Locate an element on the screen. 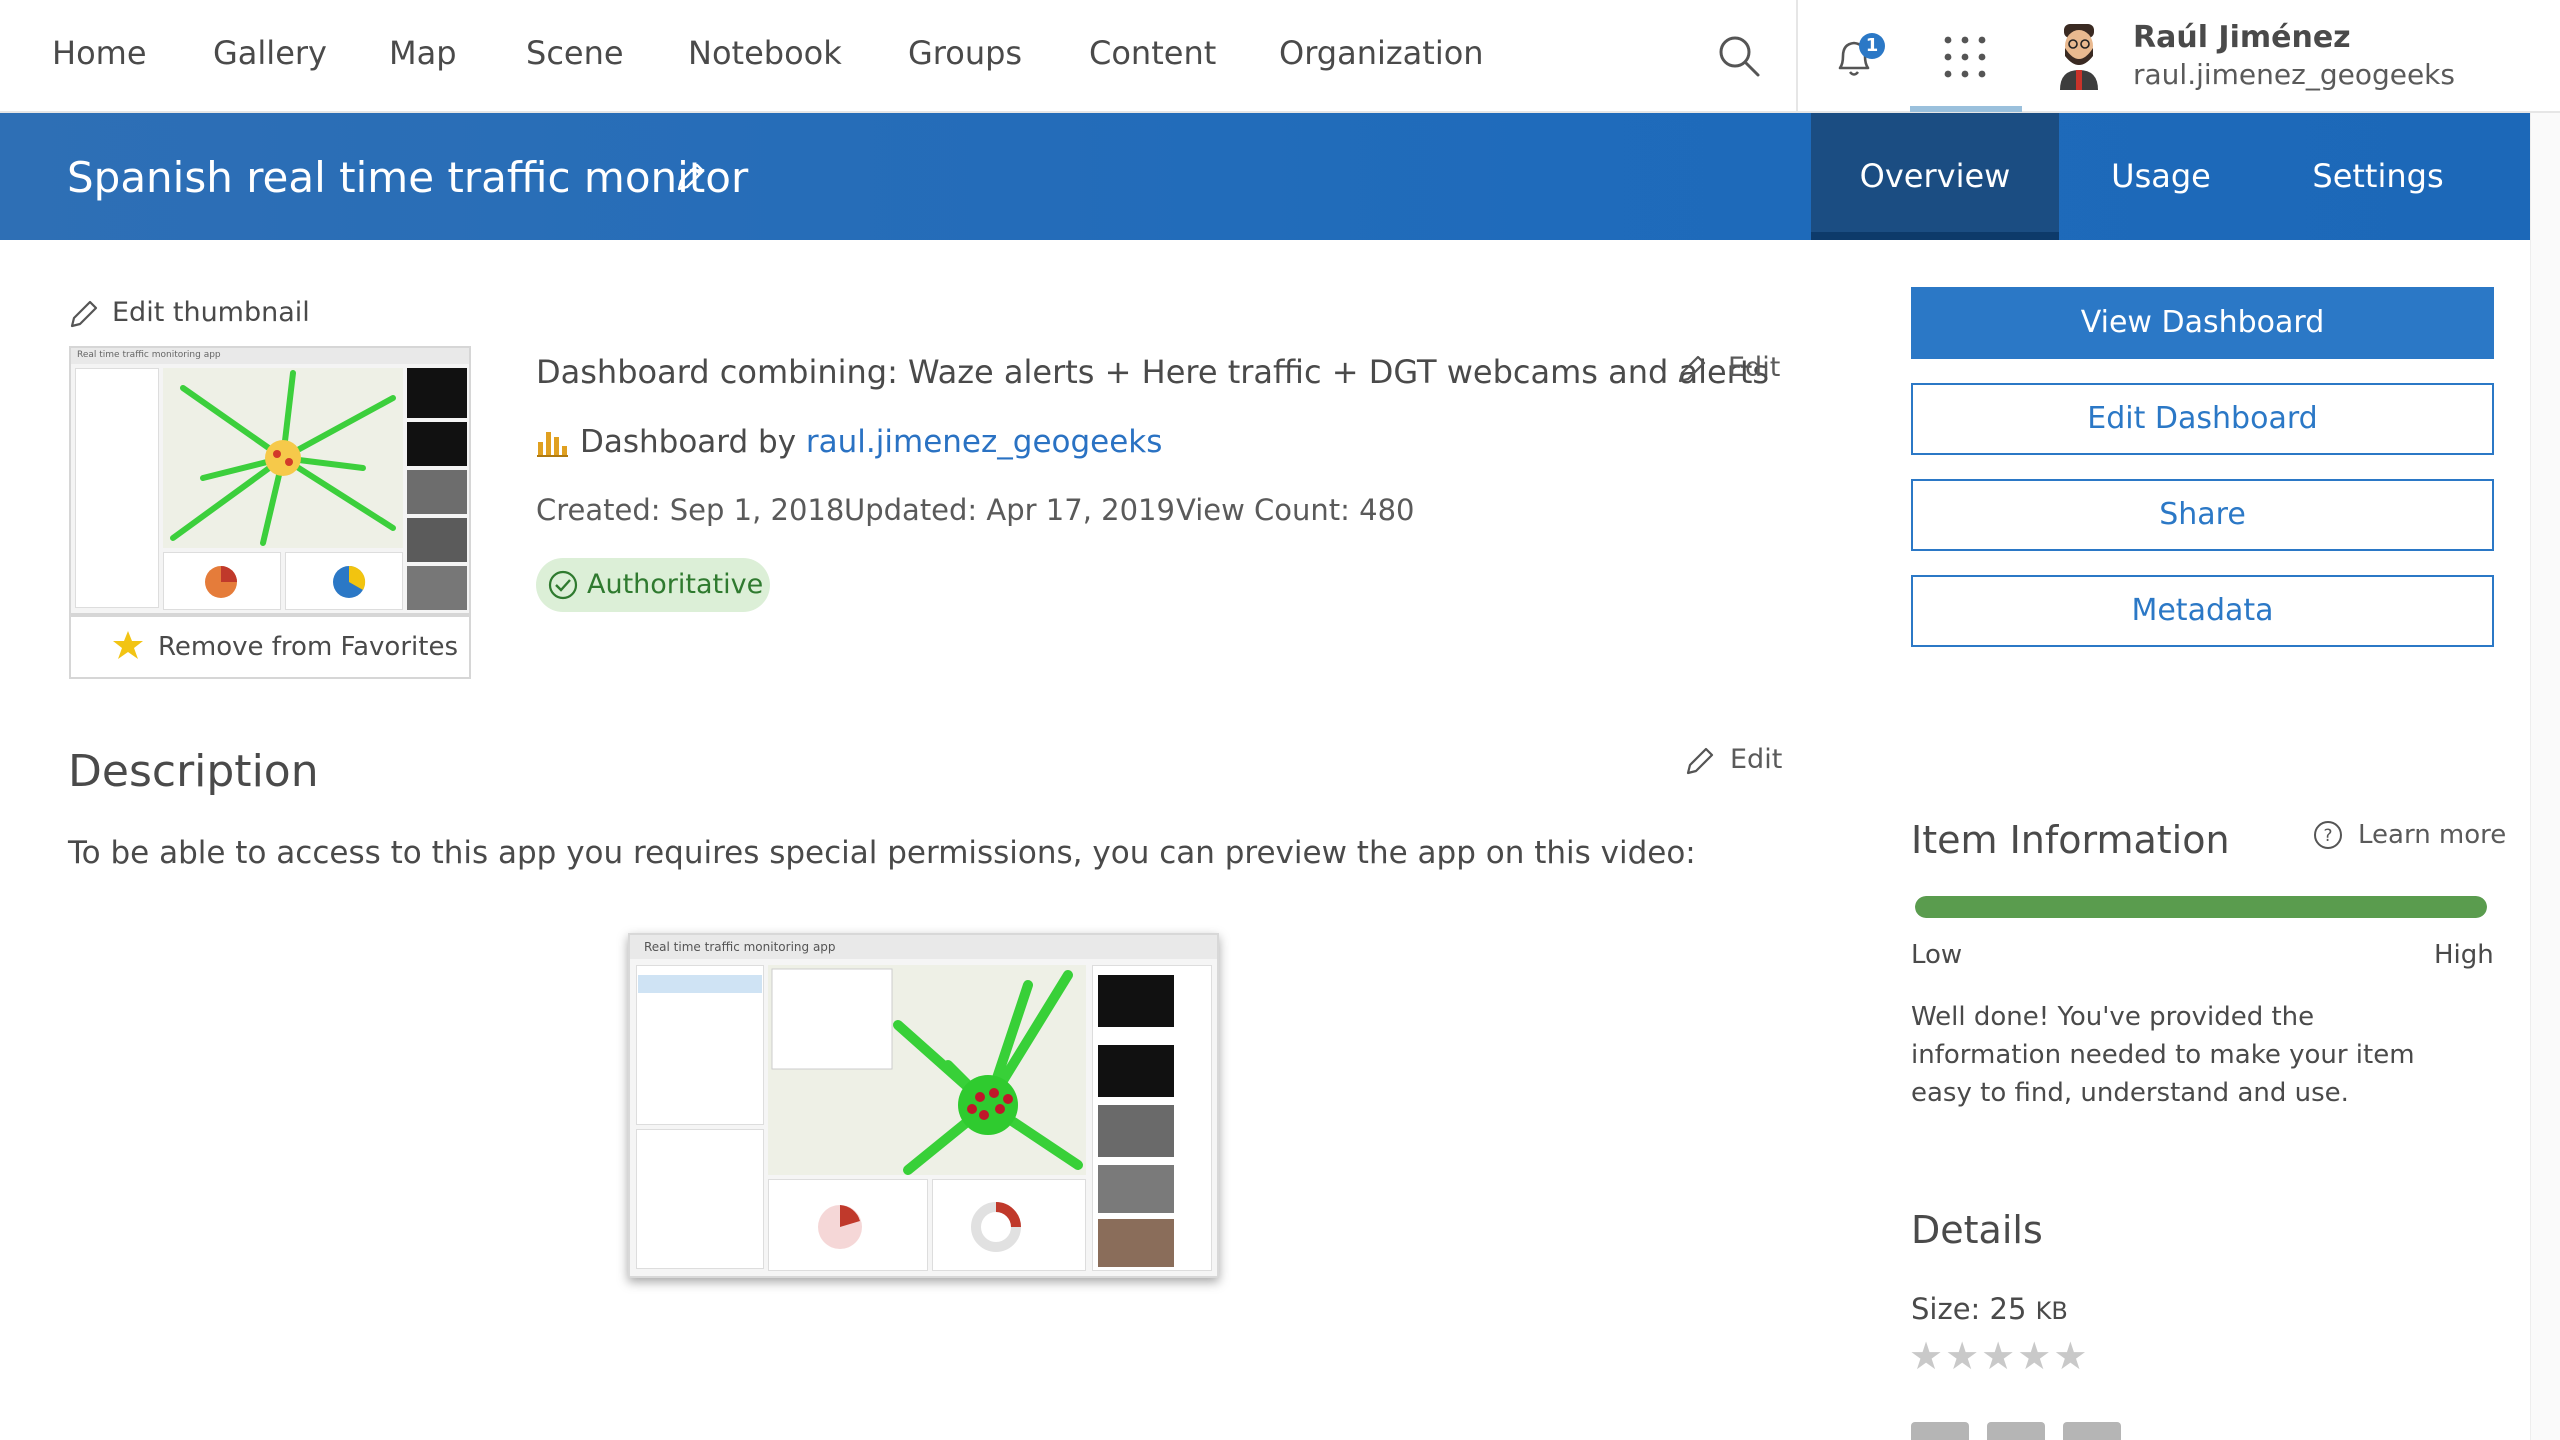  edit-summary-link: Edit is located at coordinates (1754, 367).